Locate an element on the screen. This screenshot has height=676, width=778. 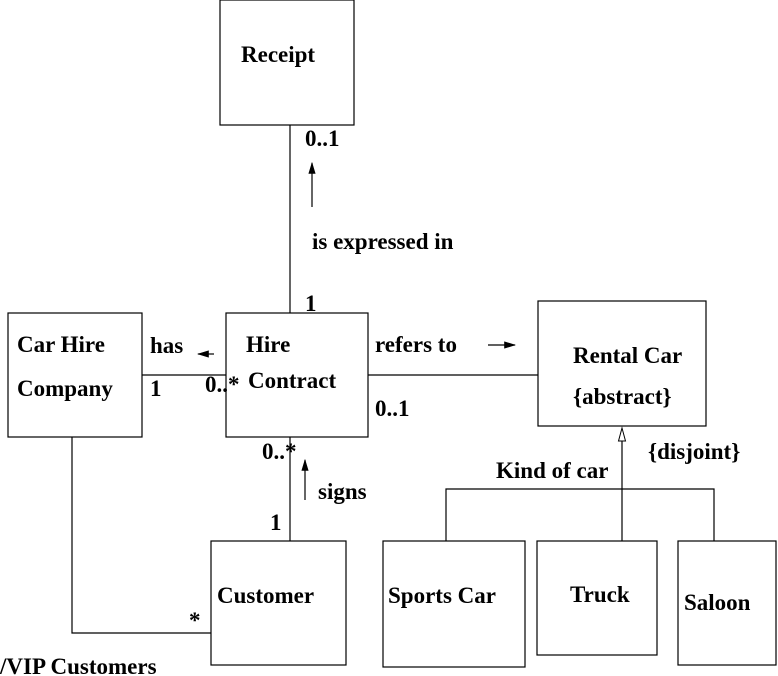
generalization-constraint: {disjoint} is located at coordinates (694, 451).